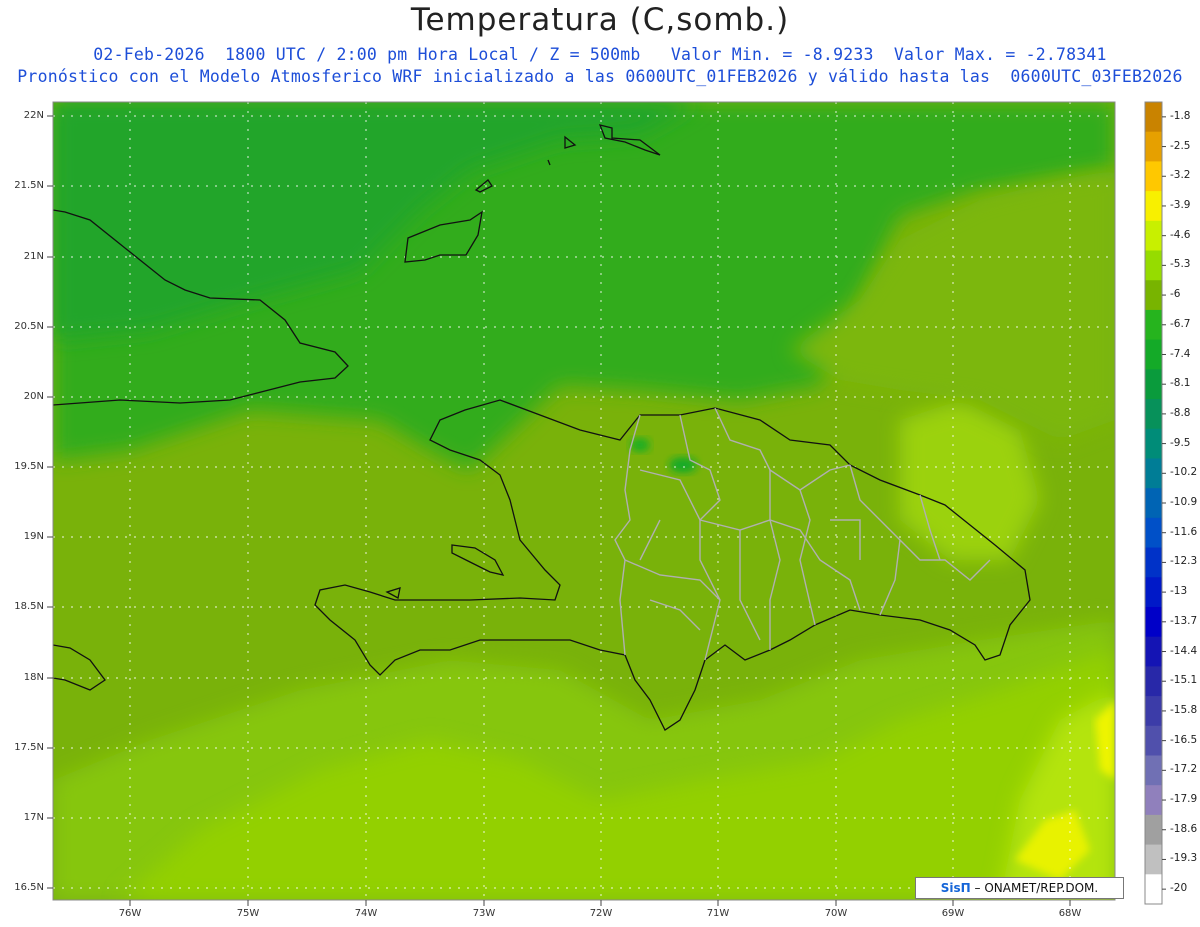  I want to click on colorbar-label: -6, so click(1175, 294).